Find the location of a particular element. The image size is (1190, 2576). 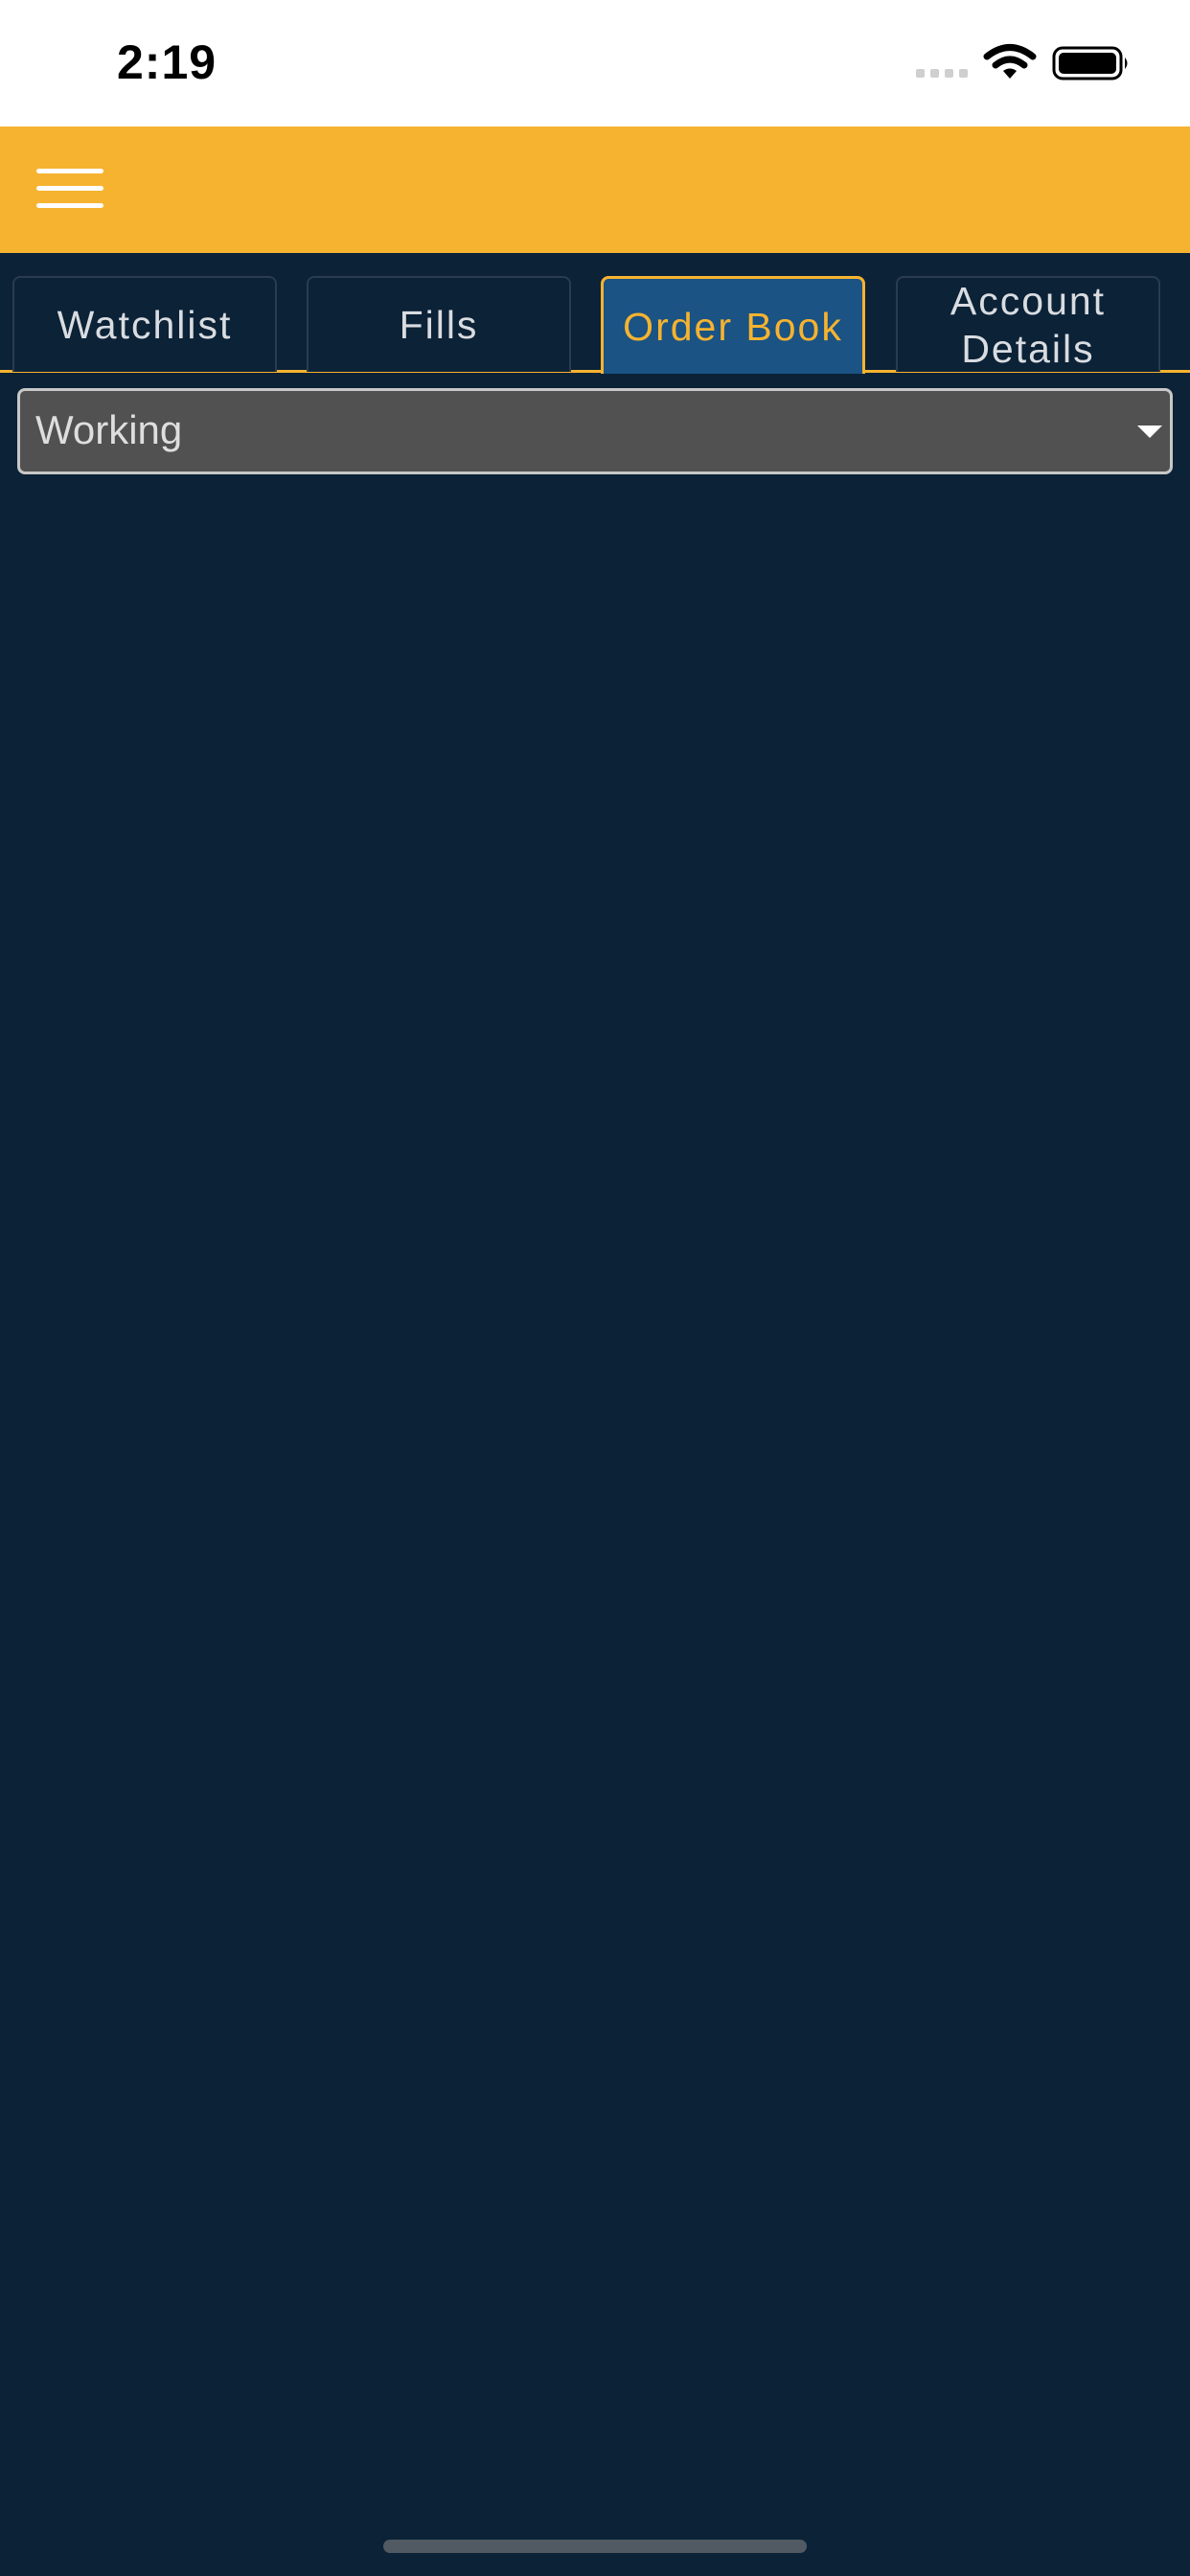

battery-icon is located at coordinates (1090, 63).